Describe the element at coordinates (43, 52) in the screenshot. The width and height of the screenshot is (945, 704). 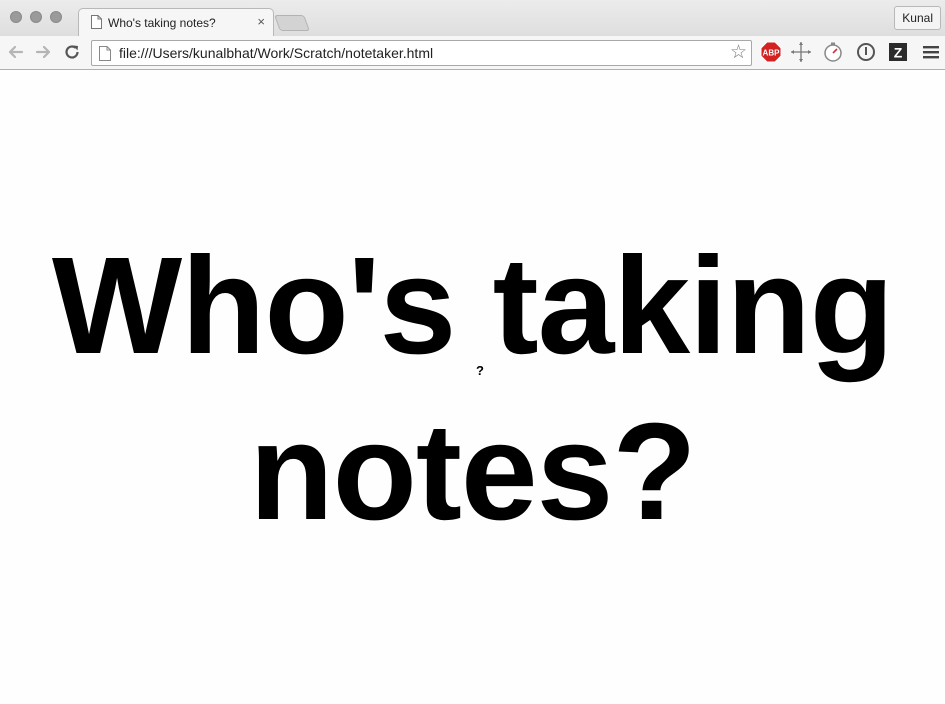
I see `forward-arrow-icon` at that location.